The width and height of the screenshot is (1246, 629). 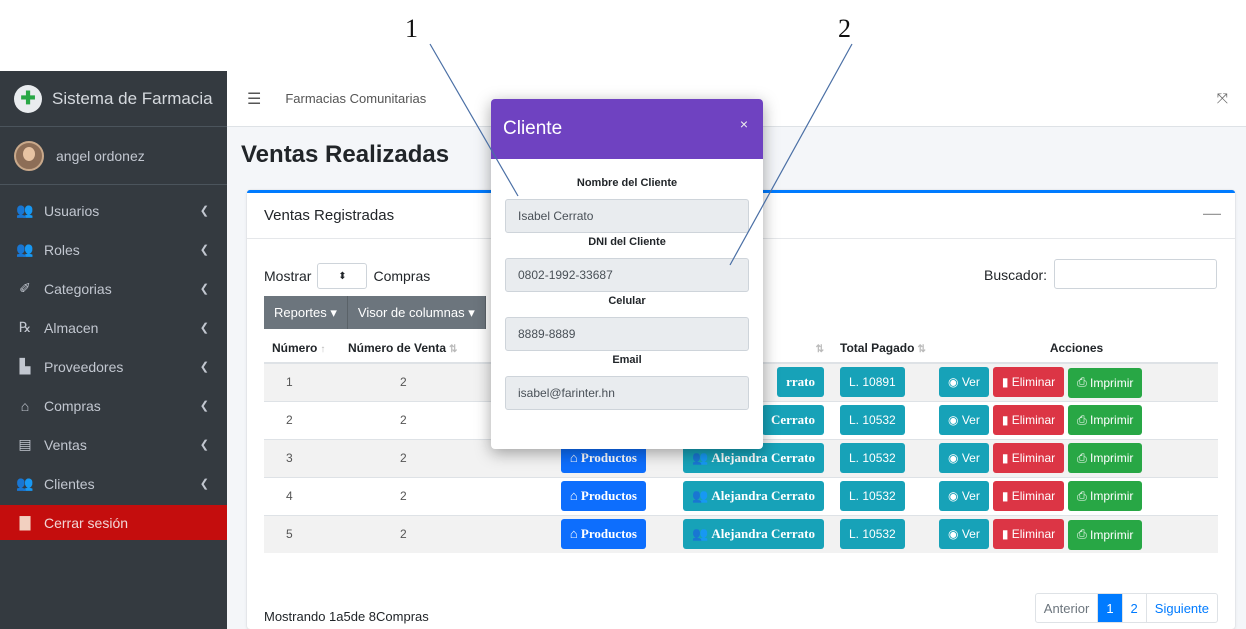 What do you see at coordinates (69, 483) in the screenshot?
I see `sidebar-item-label: Clientes` at bounding box center [69, 483].